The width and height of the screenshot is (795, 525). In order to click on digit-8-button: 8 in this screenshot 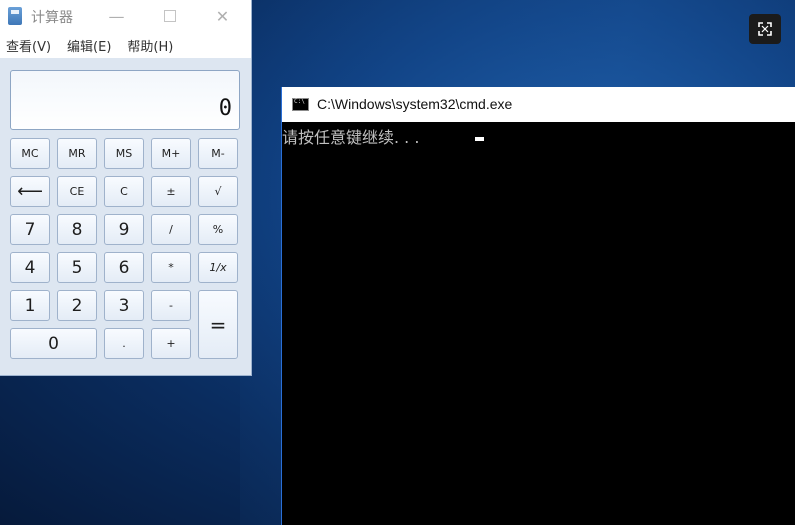, I will do `click(77, 229)`.